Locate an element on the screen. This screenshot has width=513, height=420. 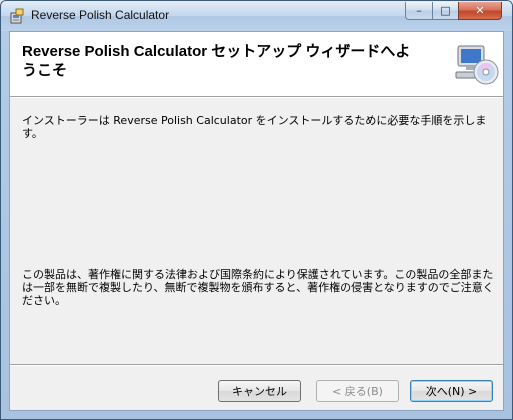
close-icon: ✕ is located at coordinates (480, 10).